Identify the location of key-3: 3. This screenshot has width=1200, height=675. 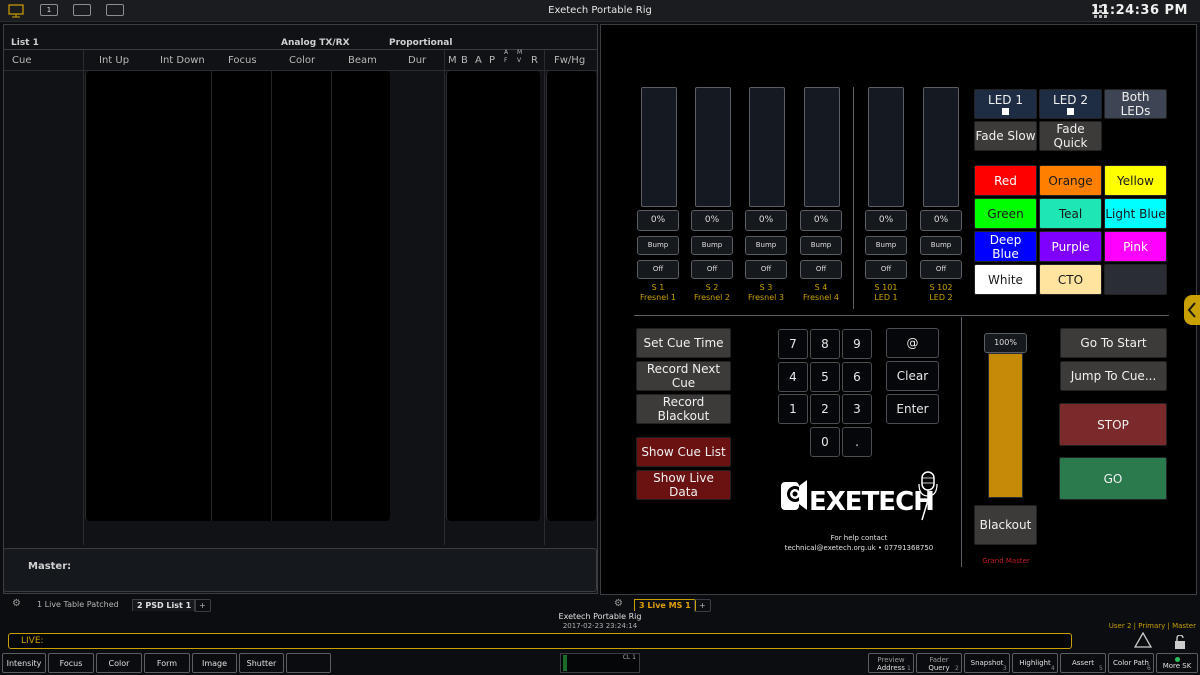
(857, 409).